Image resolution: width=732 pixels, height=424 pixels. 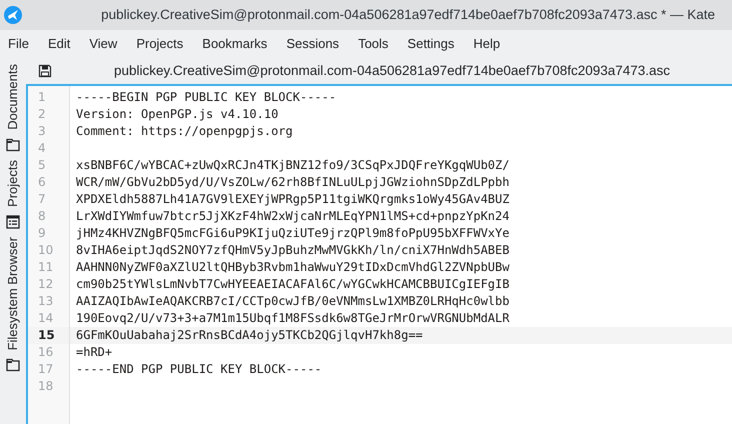 I want to click on list-icon, so click(x=13, y=221).